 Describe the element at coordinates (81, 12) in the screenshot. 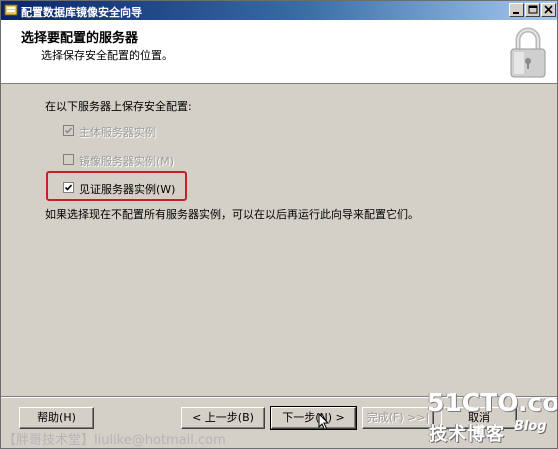

I see `window-title: 配置数据库镜像安全向导` at that location.